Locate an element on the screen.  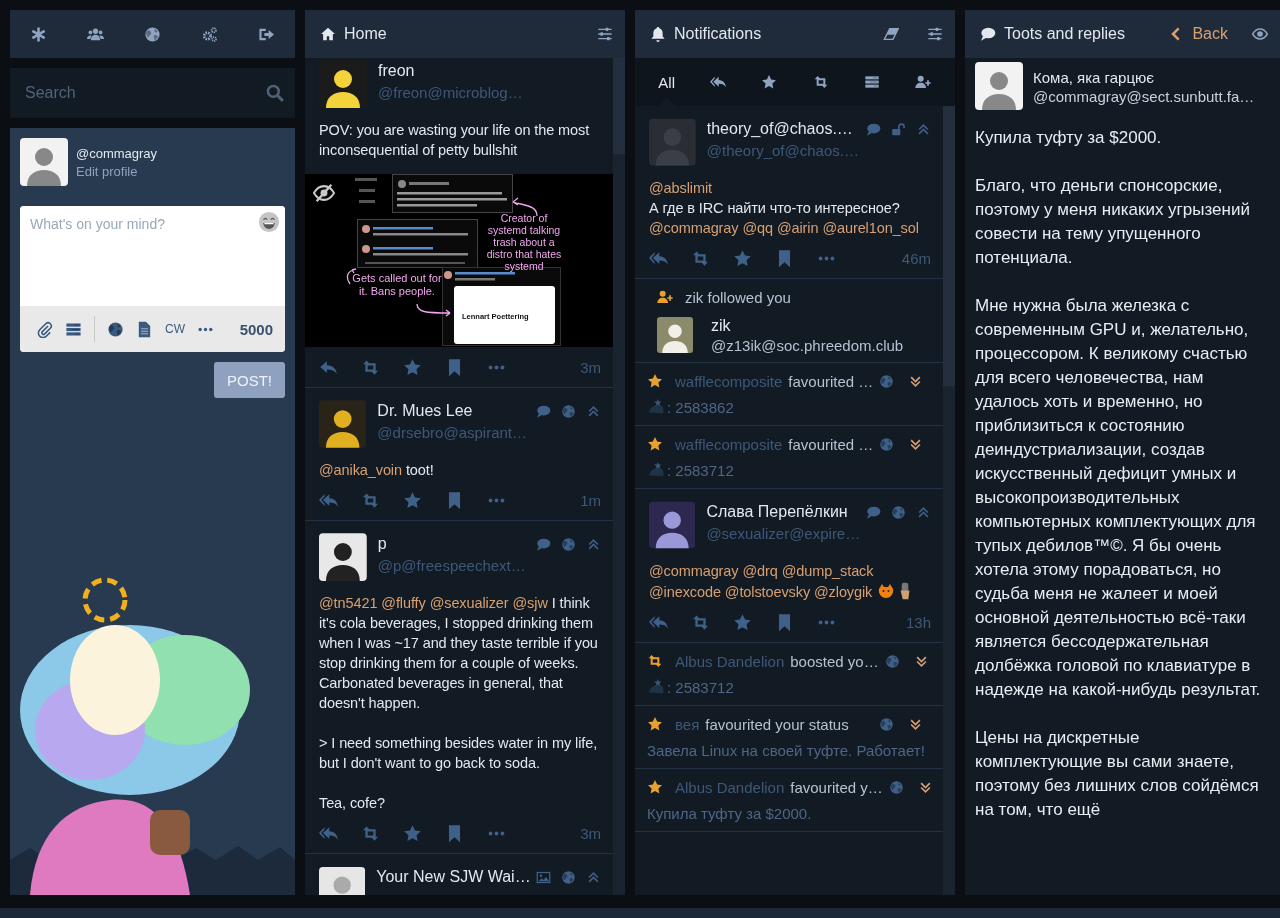
search-input: Search is located at coordinates (142, 93).